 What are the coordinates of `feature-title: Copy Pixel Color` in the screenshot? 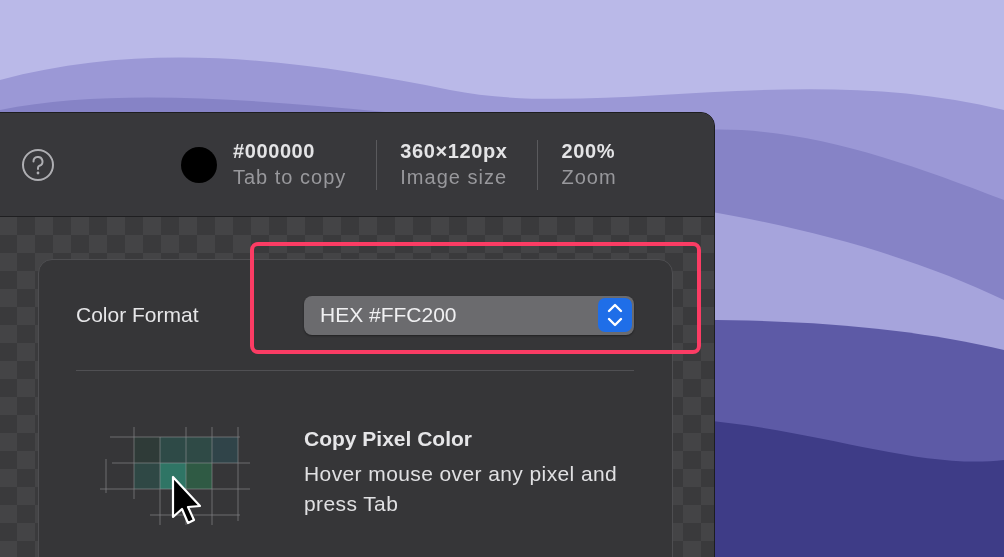 It's located at (389, 439).